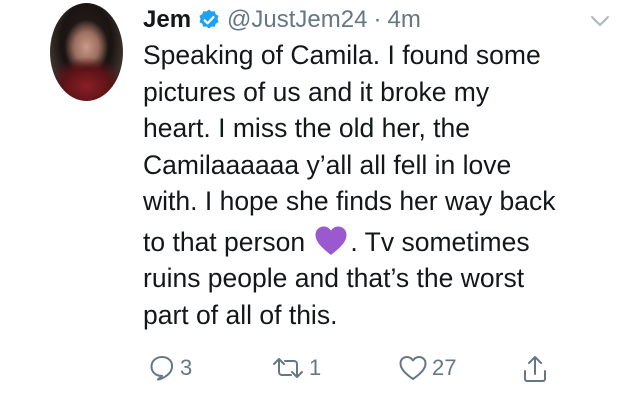 This screenshot has height=401, width=640. What do you see at coordinates (288, 368) in the screenshot?
I see `retweet-icon` at bounding box center [288, 368].